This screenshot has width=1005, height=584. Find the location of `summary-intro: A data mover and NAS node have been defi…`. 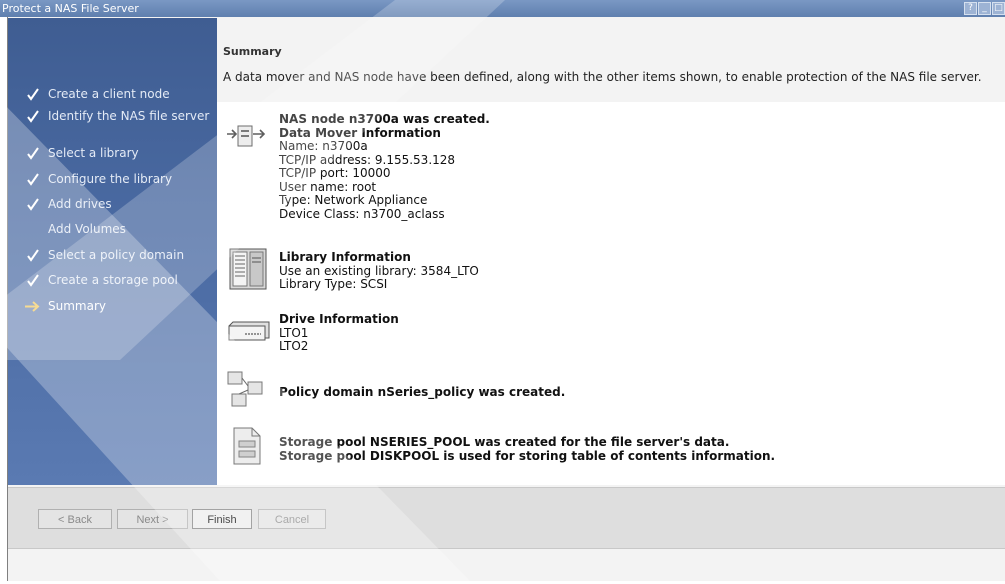

summary-intro: A data mover and NAS node have been defi… is located at coordinates (602, 77).